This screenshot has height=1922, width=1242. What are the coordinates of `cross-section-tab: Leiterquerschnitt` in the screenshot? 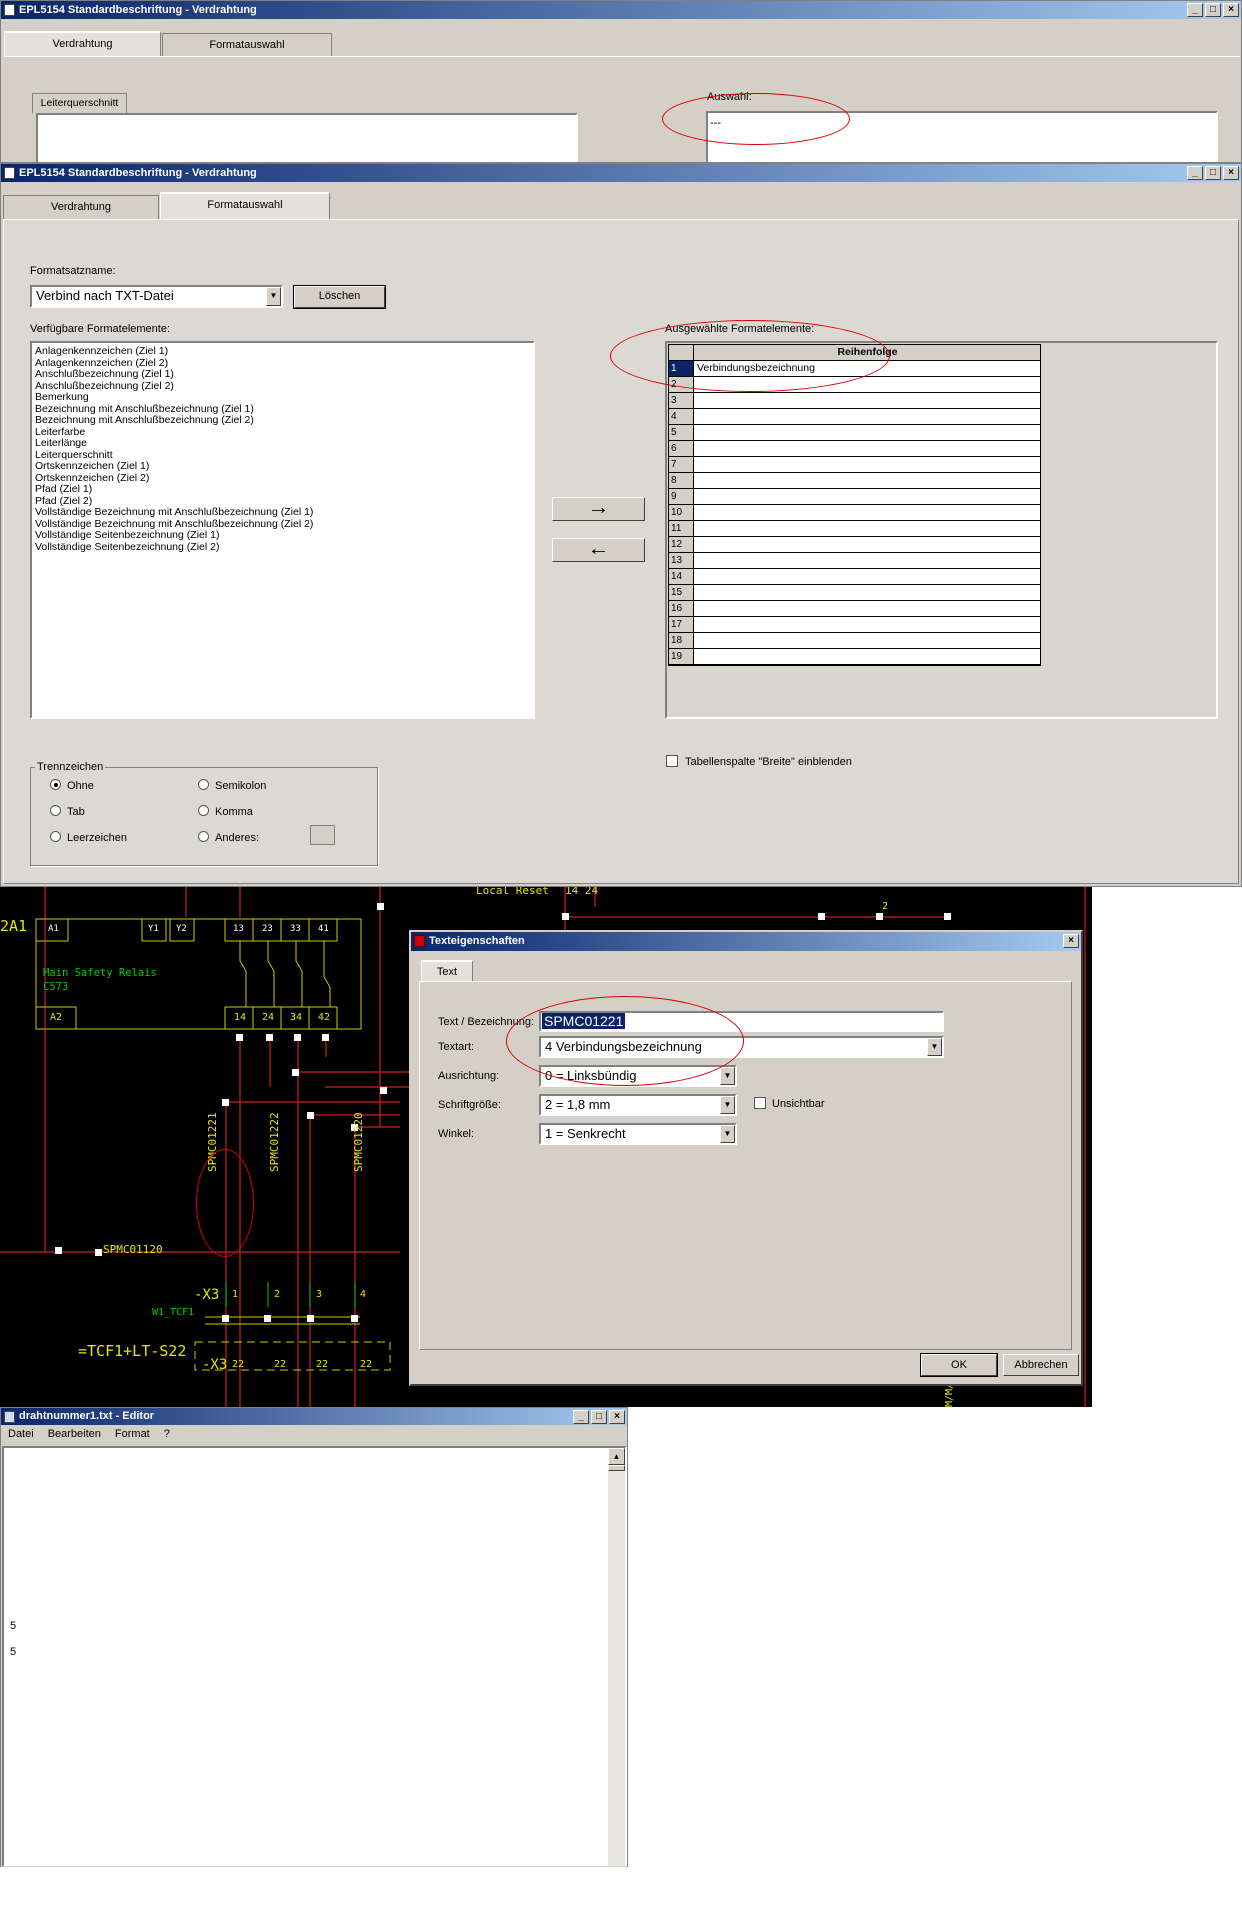 It's located at (79, 103).